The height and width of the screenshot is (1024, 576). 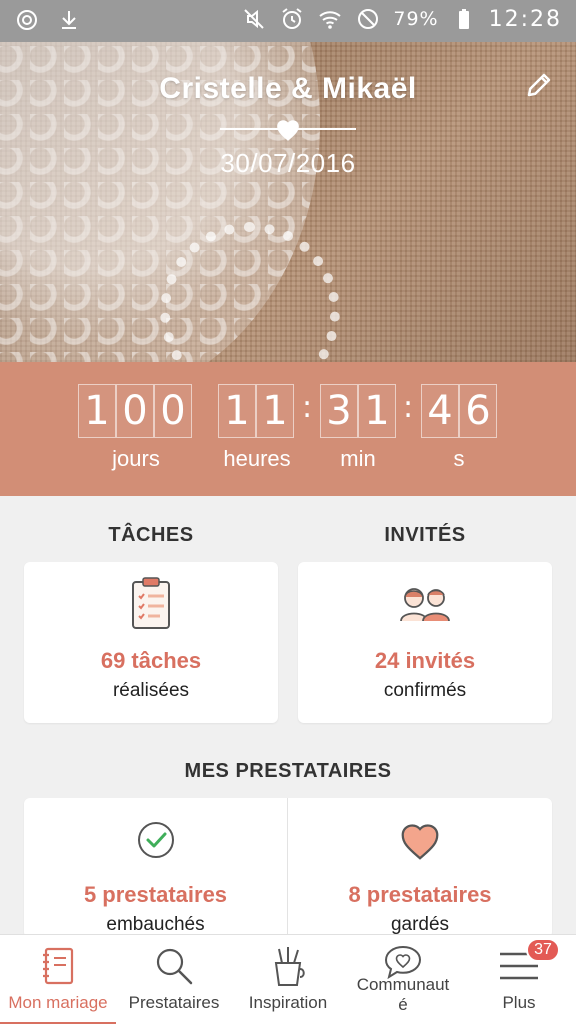 What do you see at coordinates (257, 458) in the screenshot?
I see `label-hours: heures` at bounding box center [257, 458].